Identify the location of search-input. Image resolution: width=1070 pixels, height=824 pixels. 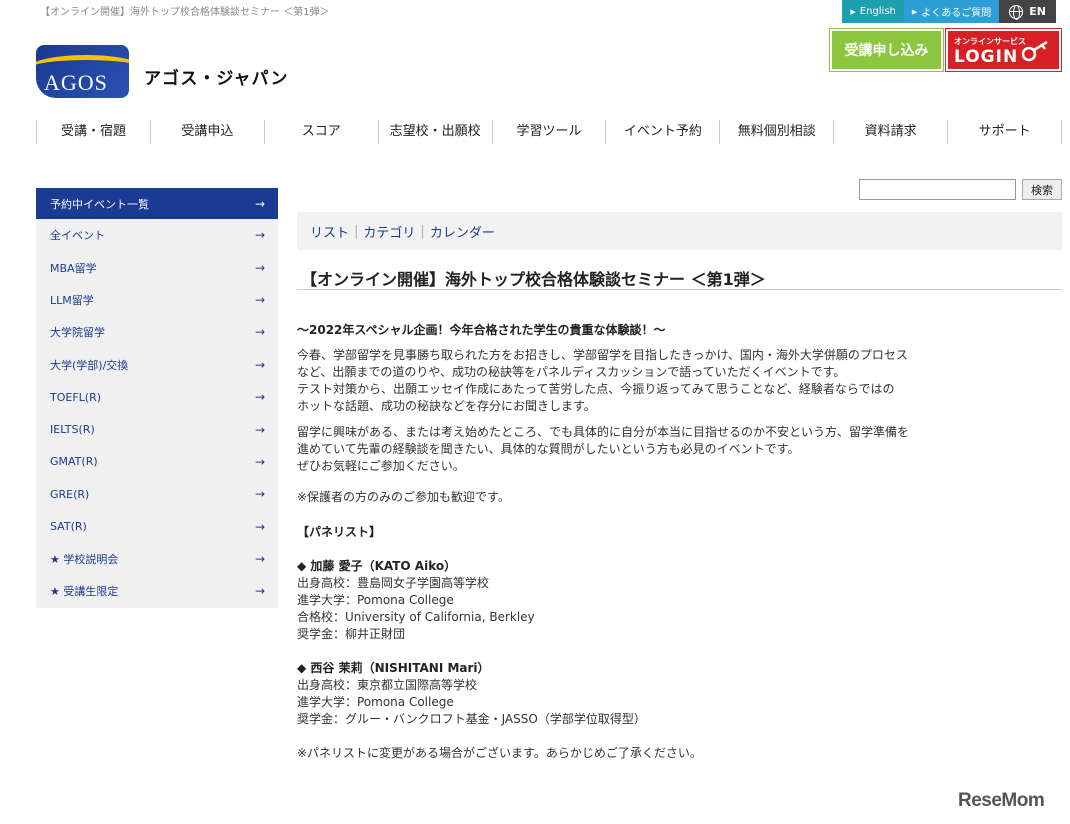
(937, 189).